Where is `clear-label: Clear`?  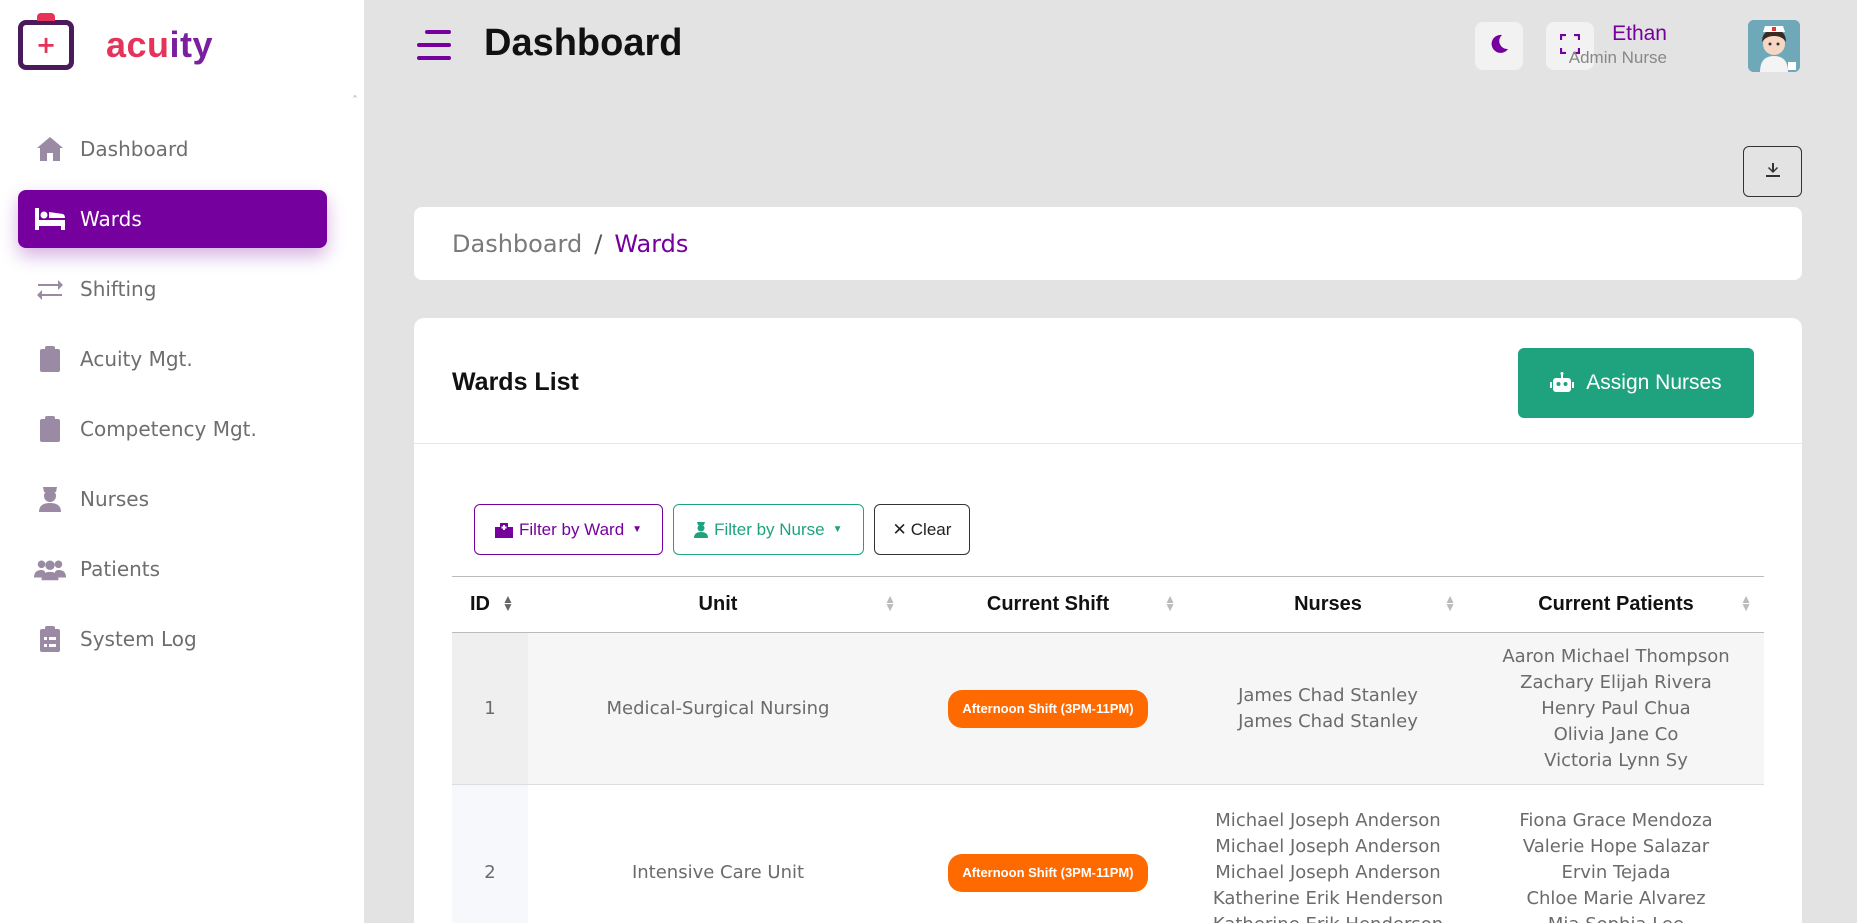 clear-label: Clear is located at coordinates (931, 529).